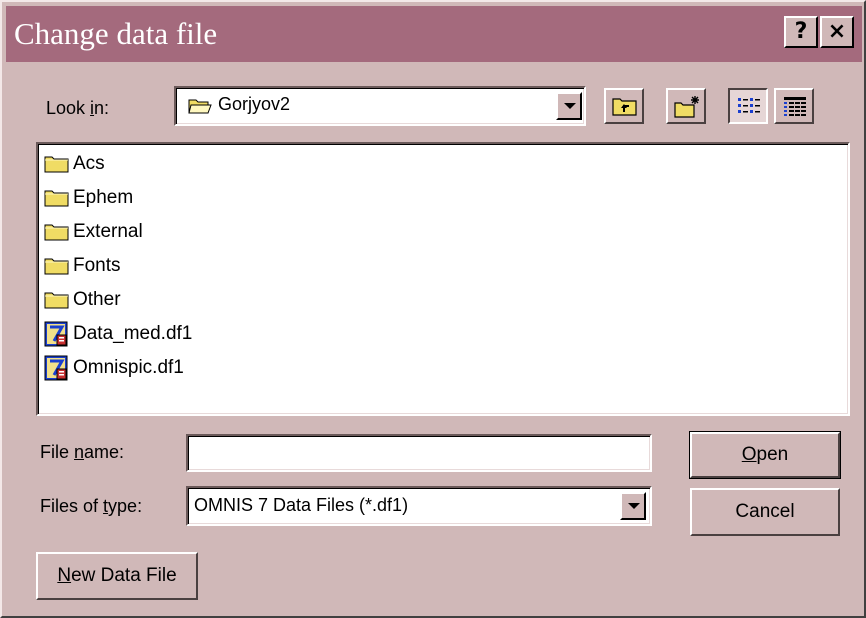 The width and height of the screenshot is (866, 618). I want to click on file-type-label-prefix: Files of, so click(72, 506).